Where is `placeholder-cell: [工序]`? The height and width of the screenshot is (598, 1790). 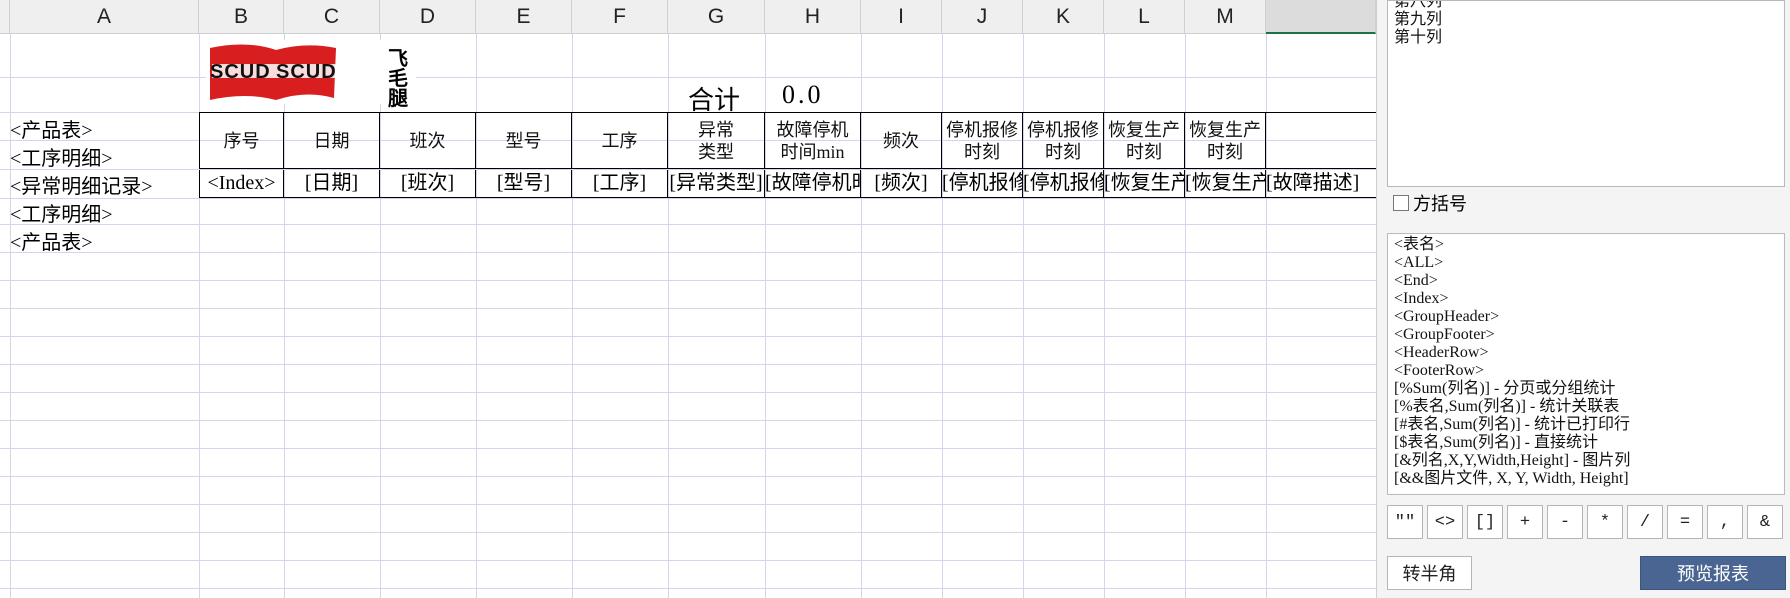
placeholder-cell: [工序] is located at coordinates (620, 184).